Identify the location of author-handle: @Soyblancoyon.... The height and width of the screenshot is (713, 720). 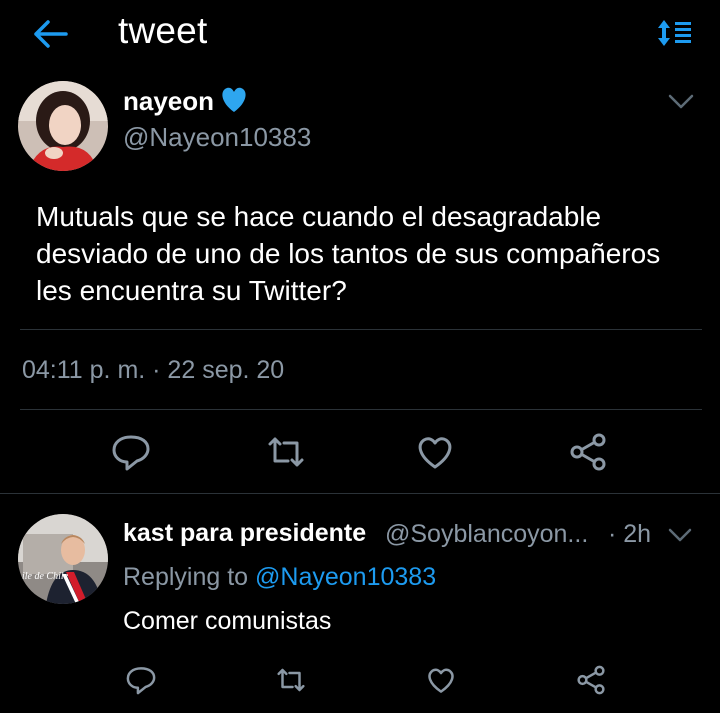
(486, 534).